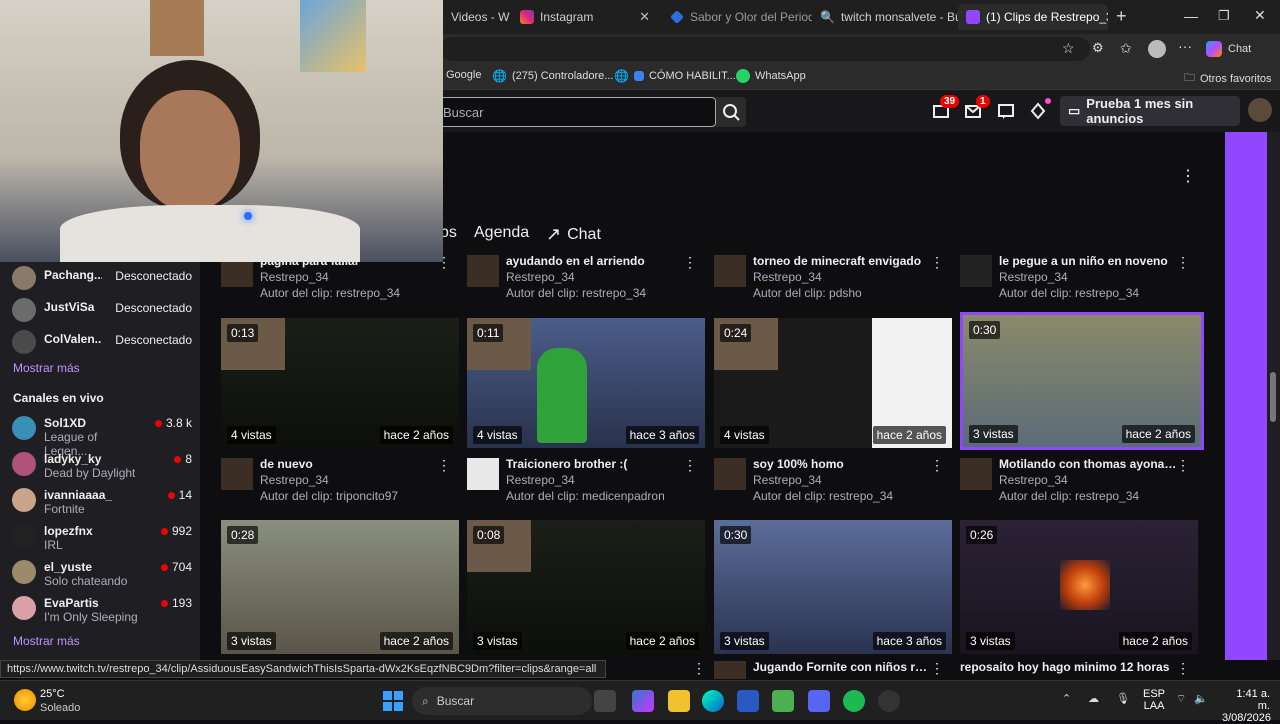  What do you see at coordinates (24, 464) in the screenshot?
I see `avatar` at bounding box center [24, 464].